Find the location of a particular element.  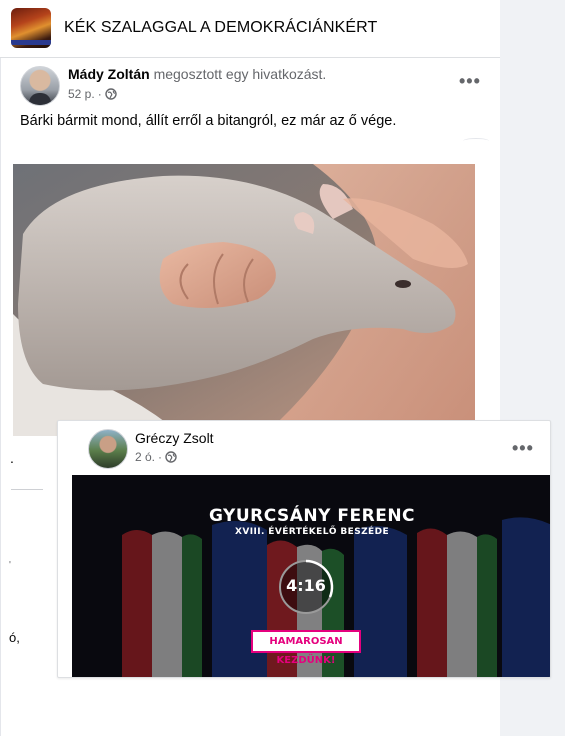

background-text-fragment: ó, is located at coordinates (14, 637).